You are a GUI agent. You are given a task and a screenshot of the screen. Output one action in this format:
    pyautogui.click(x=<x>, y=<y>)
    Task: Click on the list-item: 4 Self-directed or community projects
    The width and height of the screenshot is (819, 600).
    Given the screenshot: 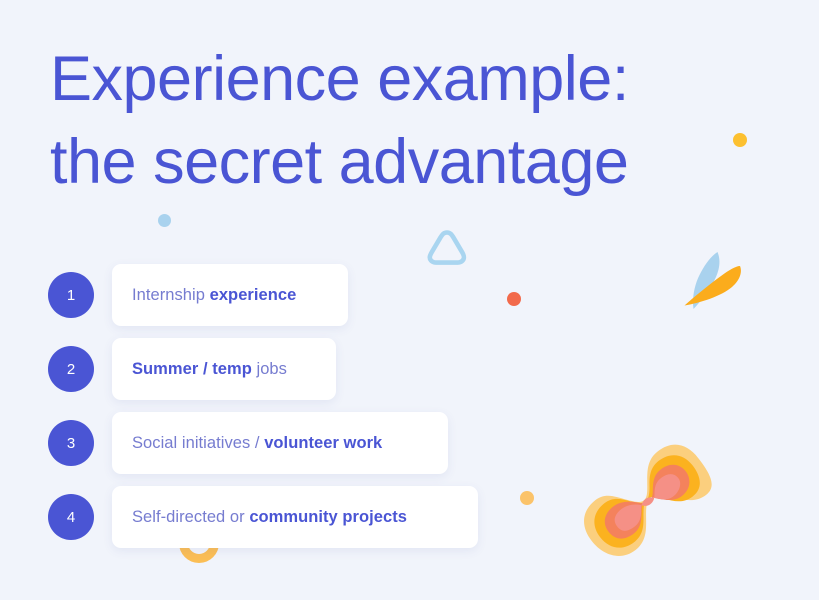 What is the action you would take?
    pyautogui.click(x=398, y=517)
    